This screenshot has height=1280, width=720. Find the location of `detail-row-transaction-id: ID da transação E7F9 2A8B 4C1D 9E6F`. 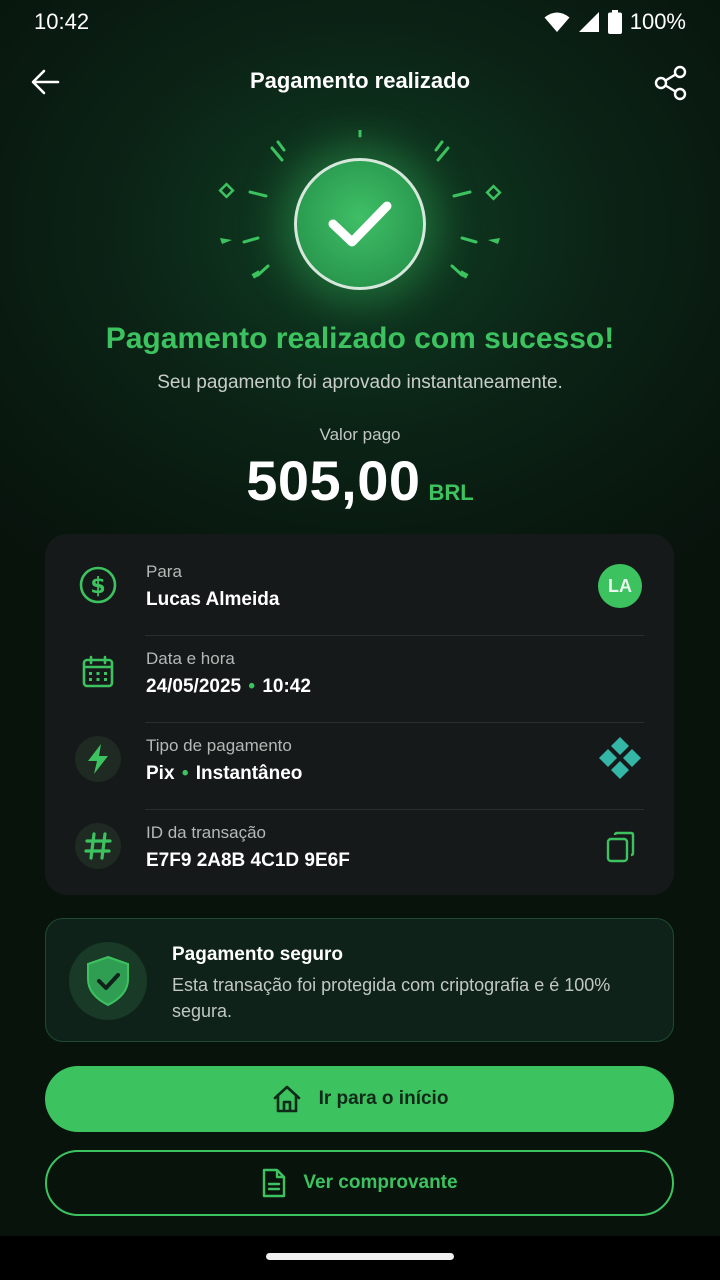

detail-row-transaction-id: ID da transação E7F9 2A8B 4C1D 9E6F is located at coordinates (359, 846).